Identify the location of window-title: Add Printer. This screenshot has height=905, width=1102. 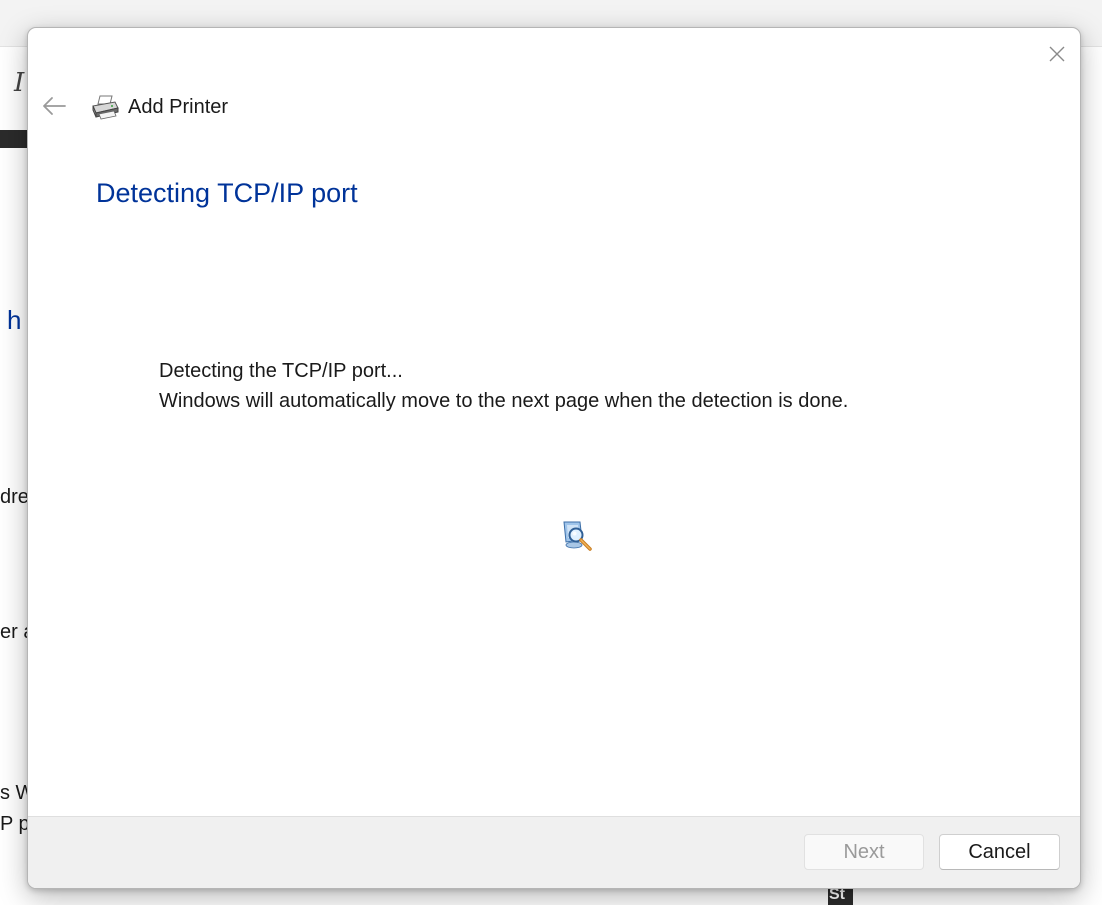
(178, 106).